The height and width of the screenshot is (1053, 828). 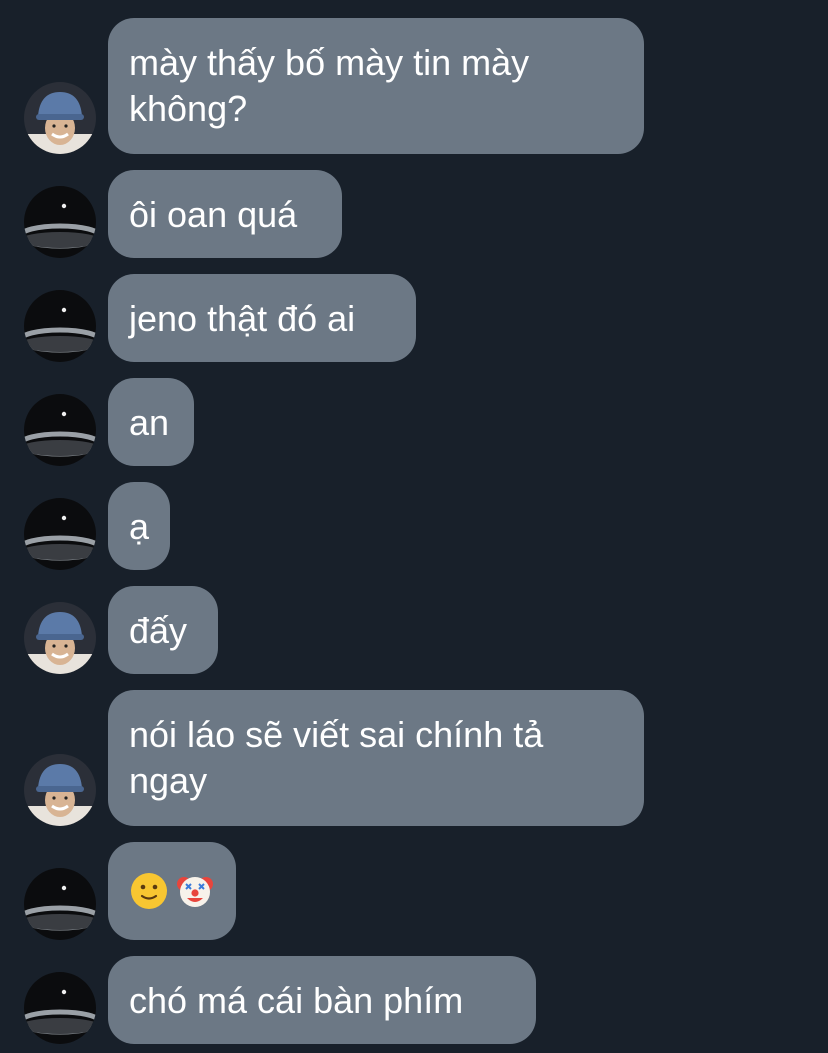 I want to click on message-bubble: nói láo sẽ viết sai chính tả ngay, so click(x=376, y=758).